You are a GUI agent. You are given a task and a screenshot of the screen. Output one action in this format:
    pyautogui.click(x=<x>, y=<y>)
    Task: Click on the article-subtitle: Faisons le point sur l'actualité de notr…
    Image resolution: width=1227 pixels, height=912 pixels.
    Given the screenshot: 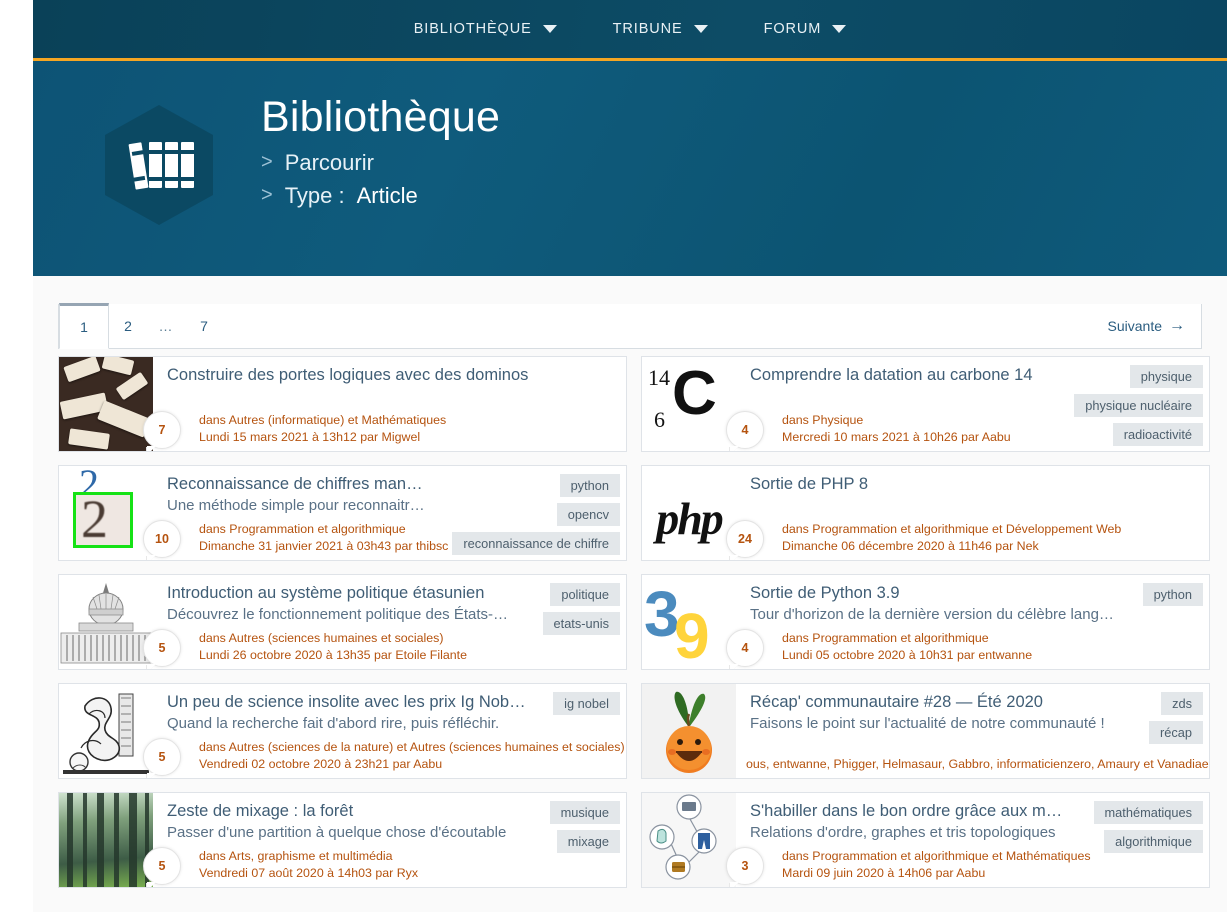 What is the action you would take?
    pyautogui.click(x=927, y=724)
    